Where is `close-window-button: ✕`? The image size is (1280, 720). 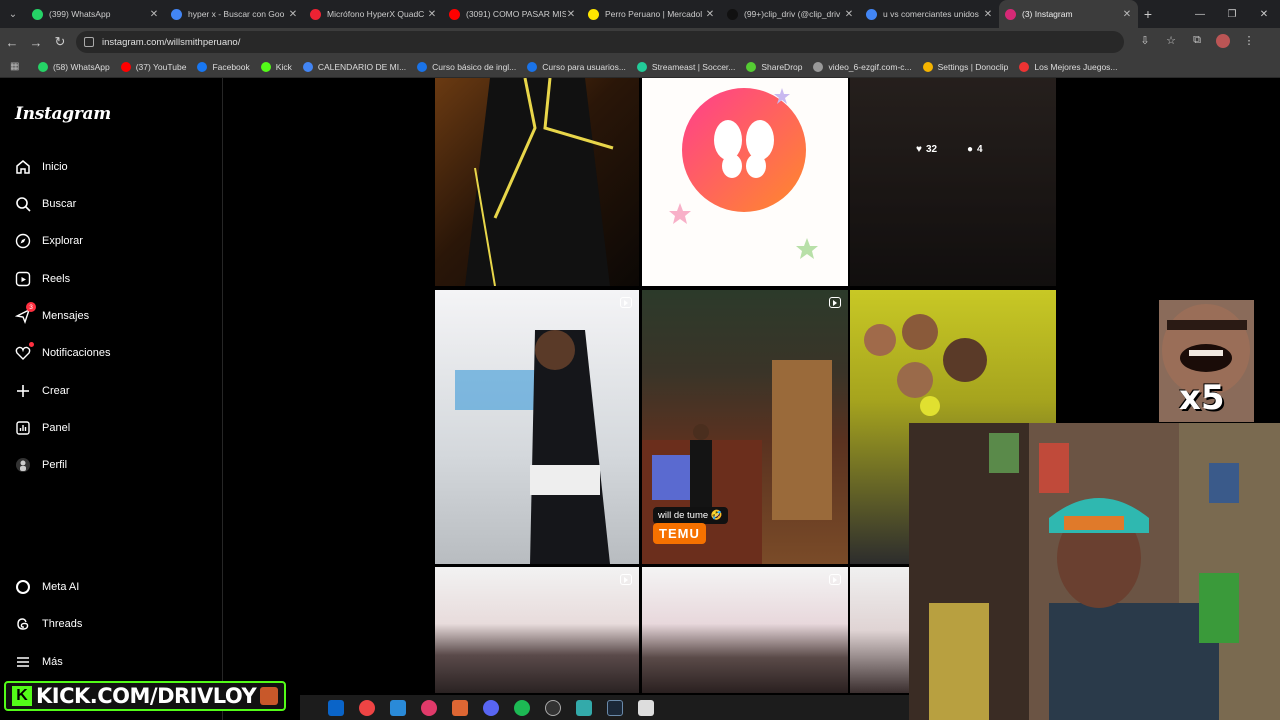 close-window-button: ✕ is located at coordinates (1264, 14).